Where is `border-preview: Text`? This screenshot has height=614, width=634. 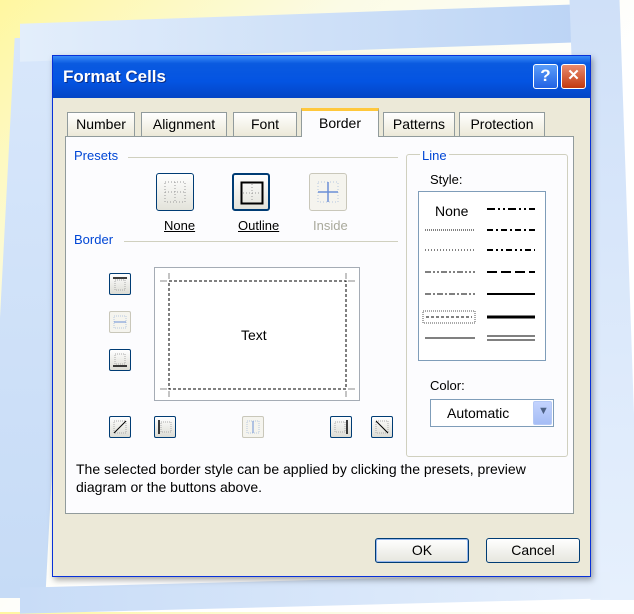
border-preview: Text is located at coordinates (257, 334).